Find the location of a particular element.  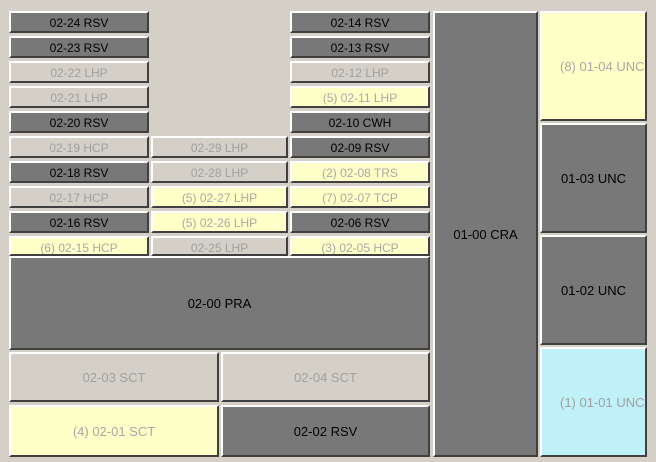

slot-02-01: (4) 02-01 SCT is located at coordinates (114, 431).